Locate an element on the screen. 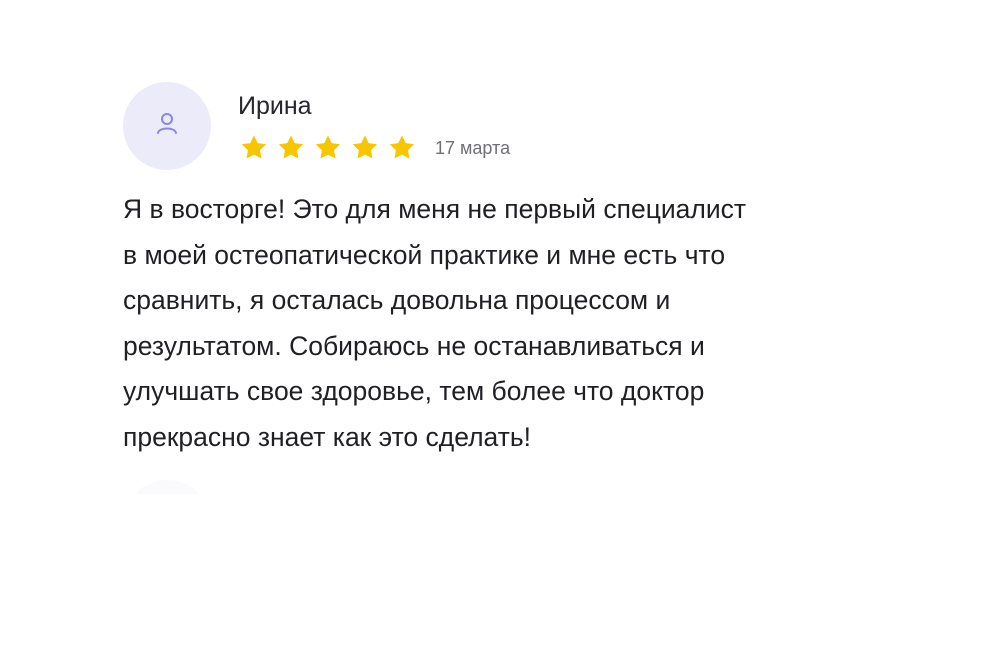  next-review-avatar is located at coordinates (167, 487).